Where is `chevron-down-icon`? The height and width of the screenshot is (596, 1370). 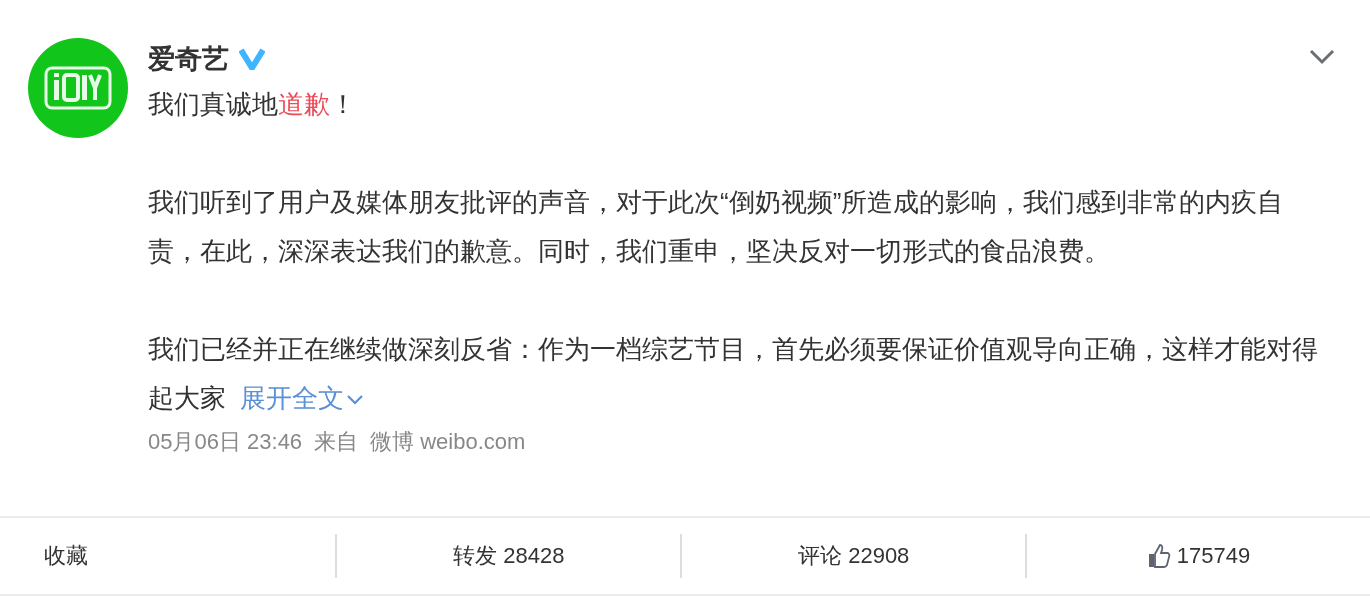 chevron-down-icon is located at coordinates (1322, 57).